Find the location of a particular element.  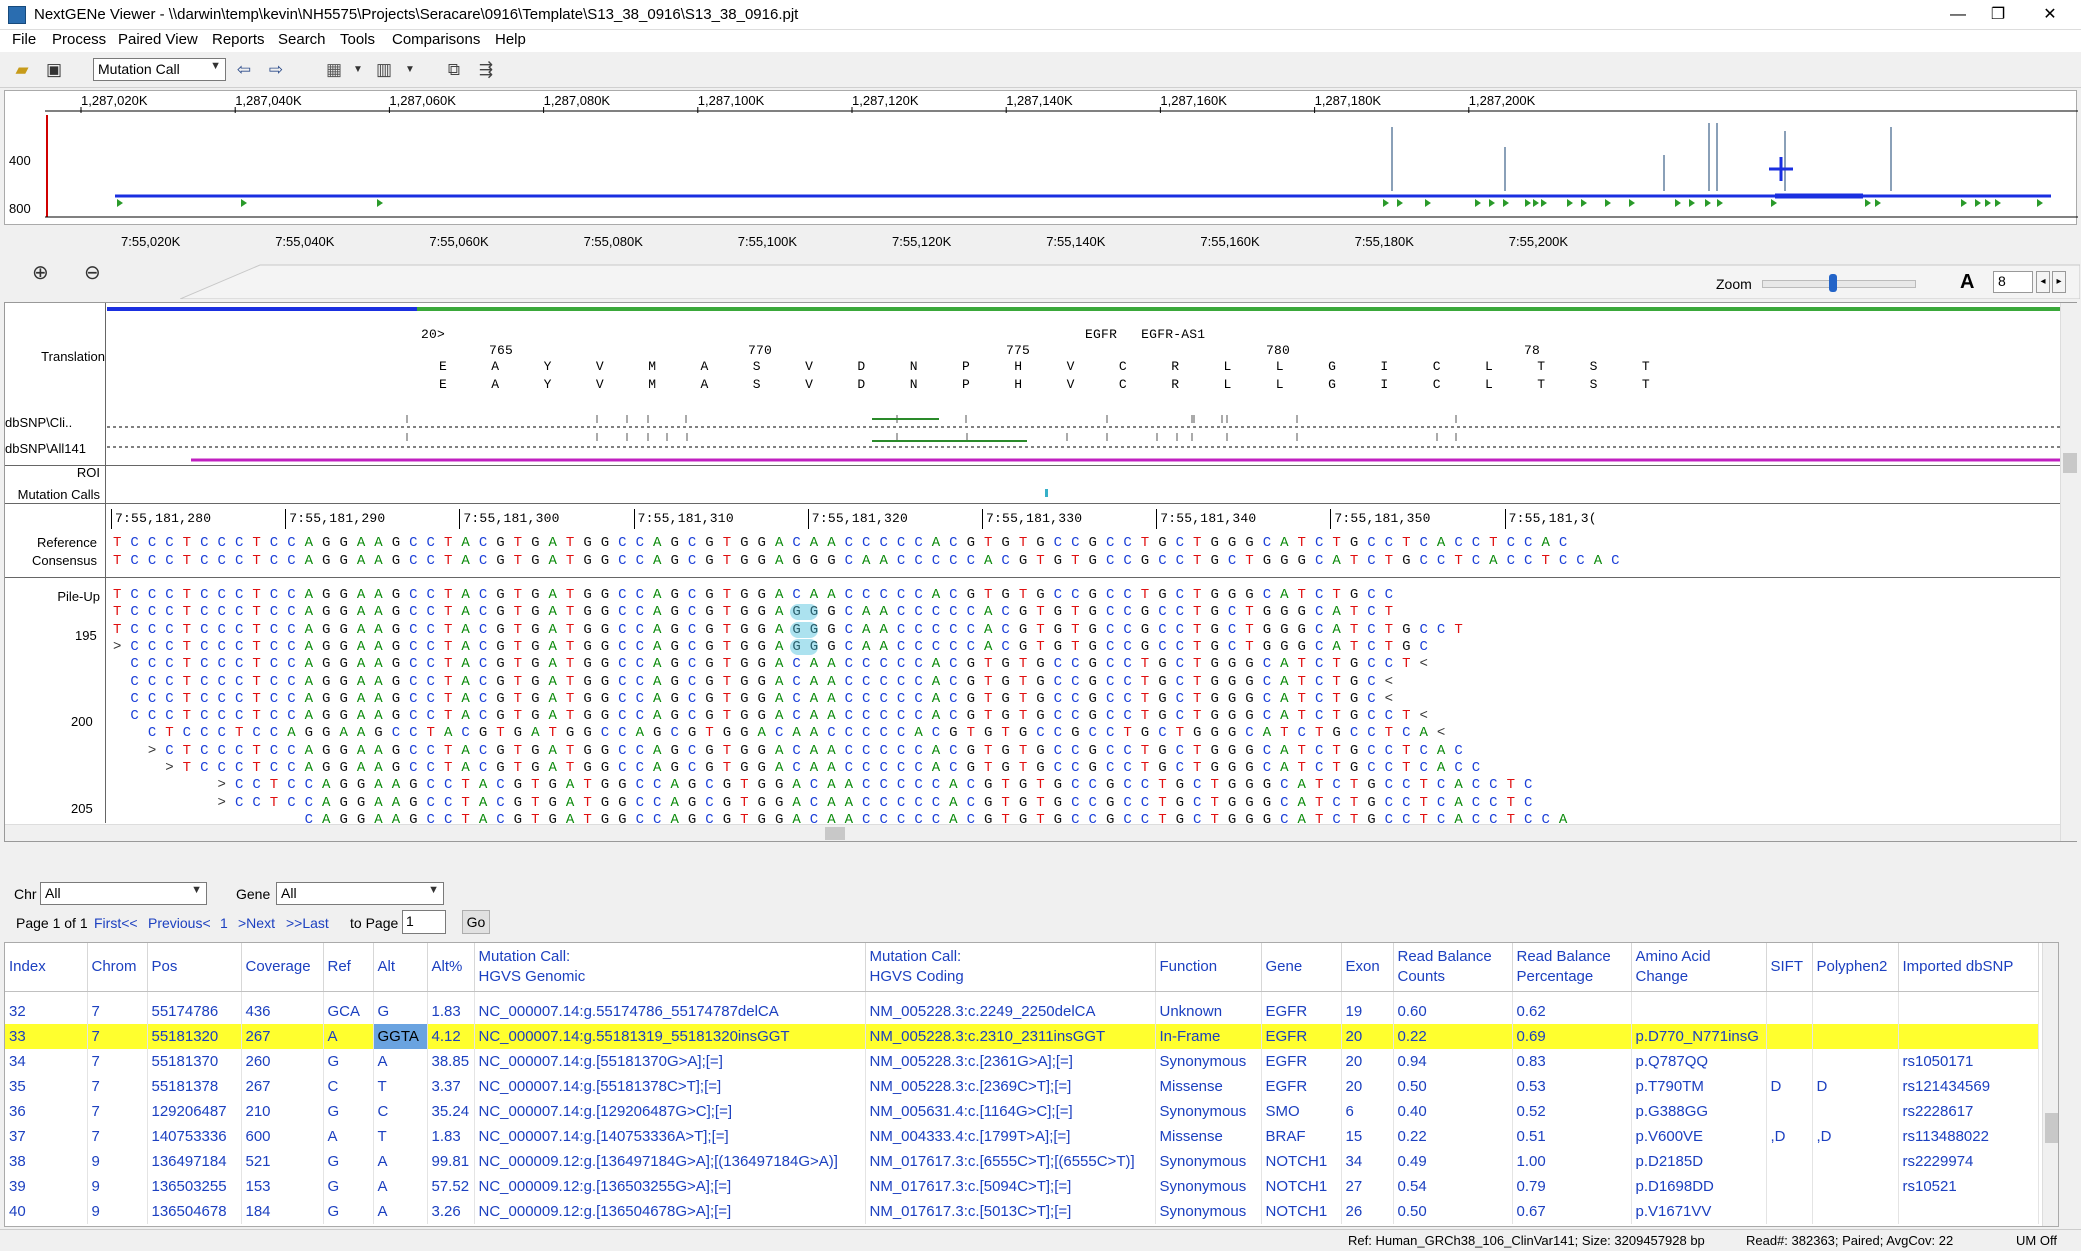

to-page-input: 1 is located at coordinates (424, 922).